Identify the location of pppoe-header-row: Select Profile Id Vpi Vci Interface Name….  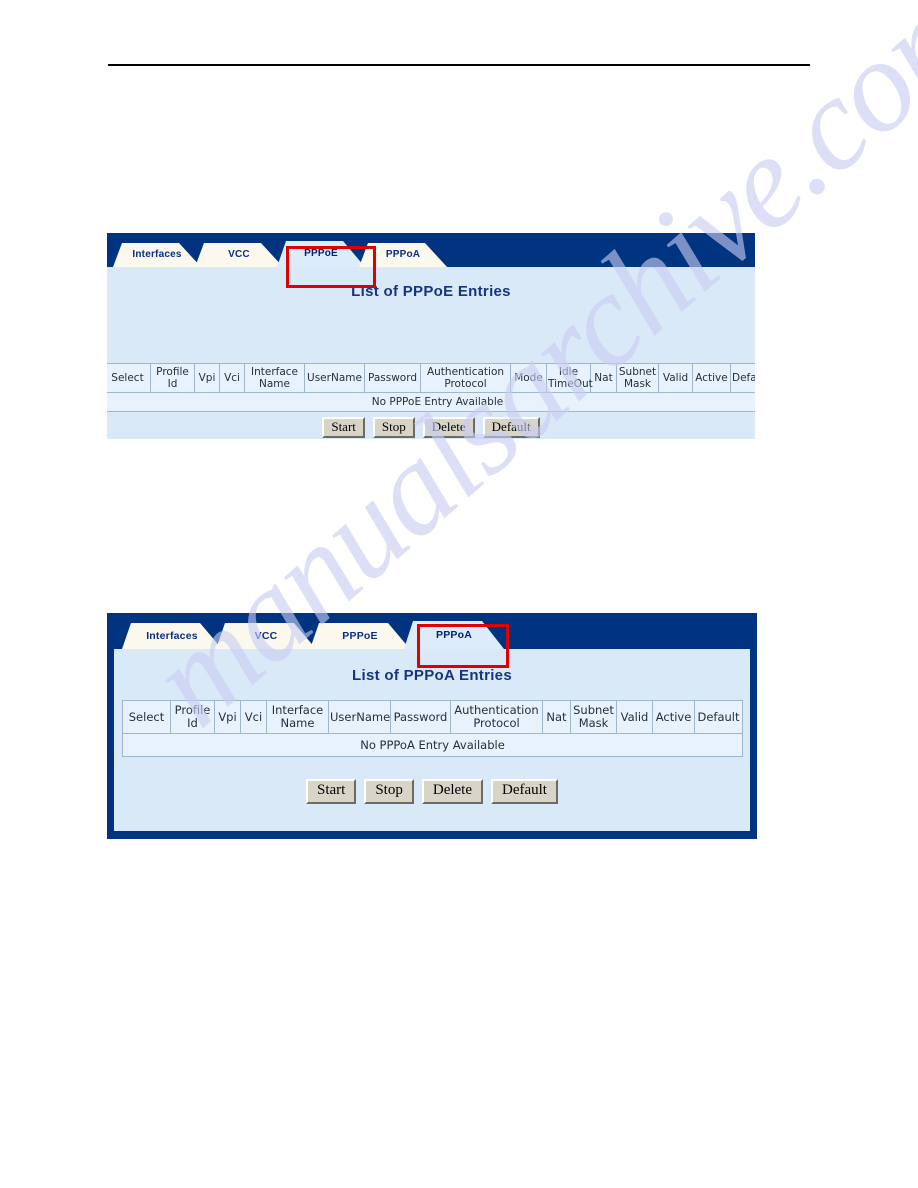
(431, 378).